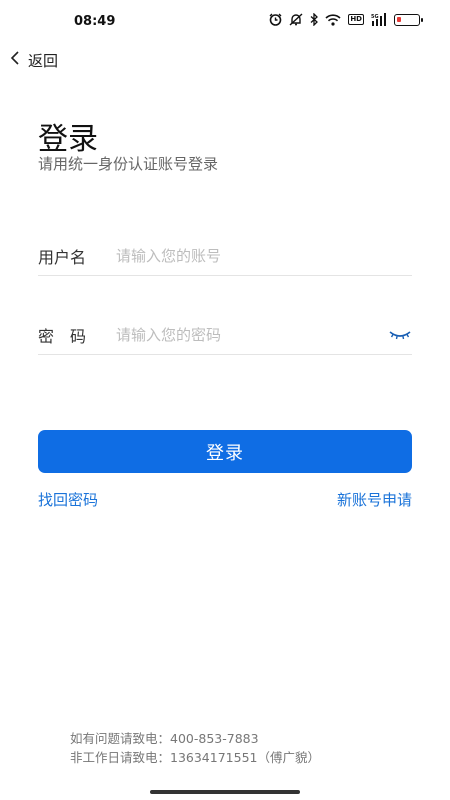 Image resolution: width=450 pixels, height=800 pixels. What do you see at coordinates (68, 139) in the screenshot?
I see `page-title: 登录` at bounding box center [68, 139].